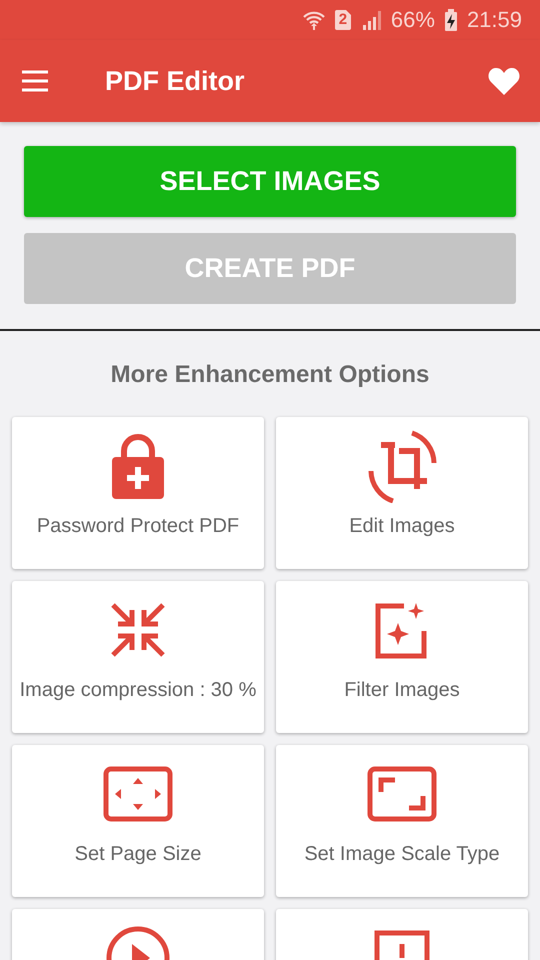 The height and width of the screenshot is (960, 540). What do you see at coordinates (402, 657) in the screenshot?
I see `option-card: Filter Images` at bounding box center [402, 657].